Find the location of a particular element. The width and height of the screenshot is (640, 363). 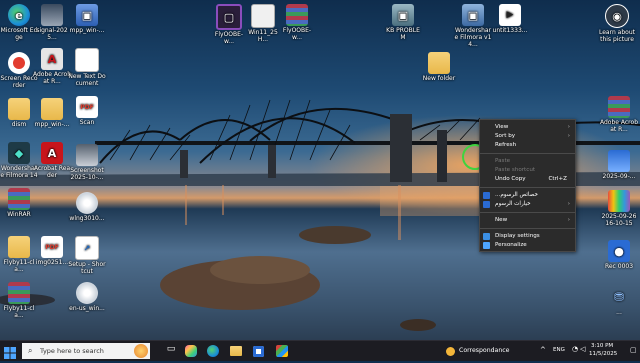

flyoobe-icon: ▢ is located at coordinates (229, 17).